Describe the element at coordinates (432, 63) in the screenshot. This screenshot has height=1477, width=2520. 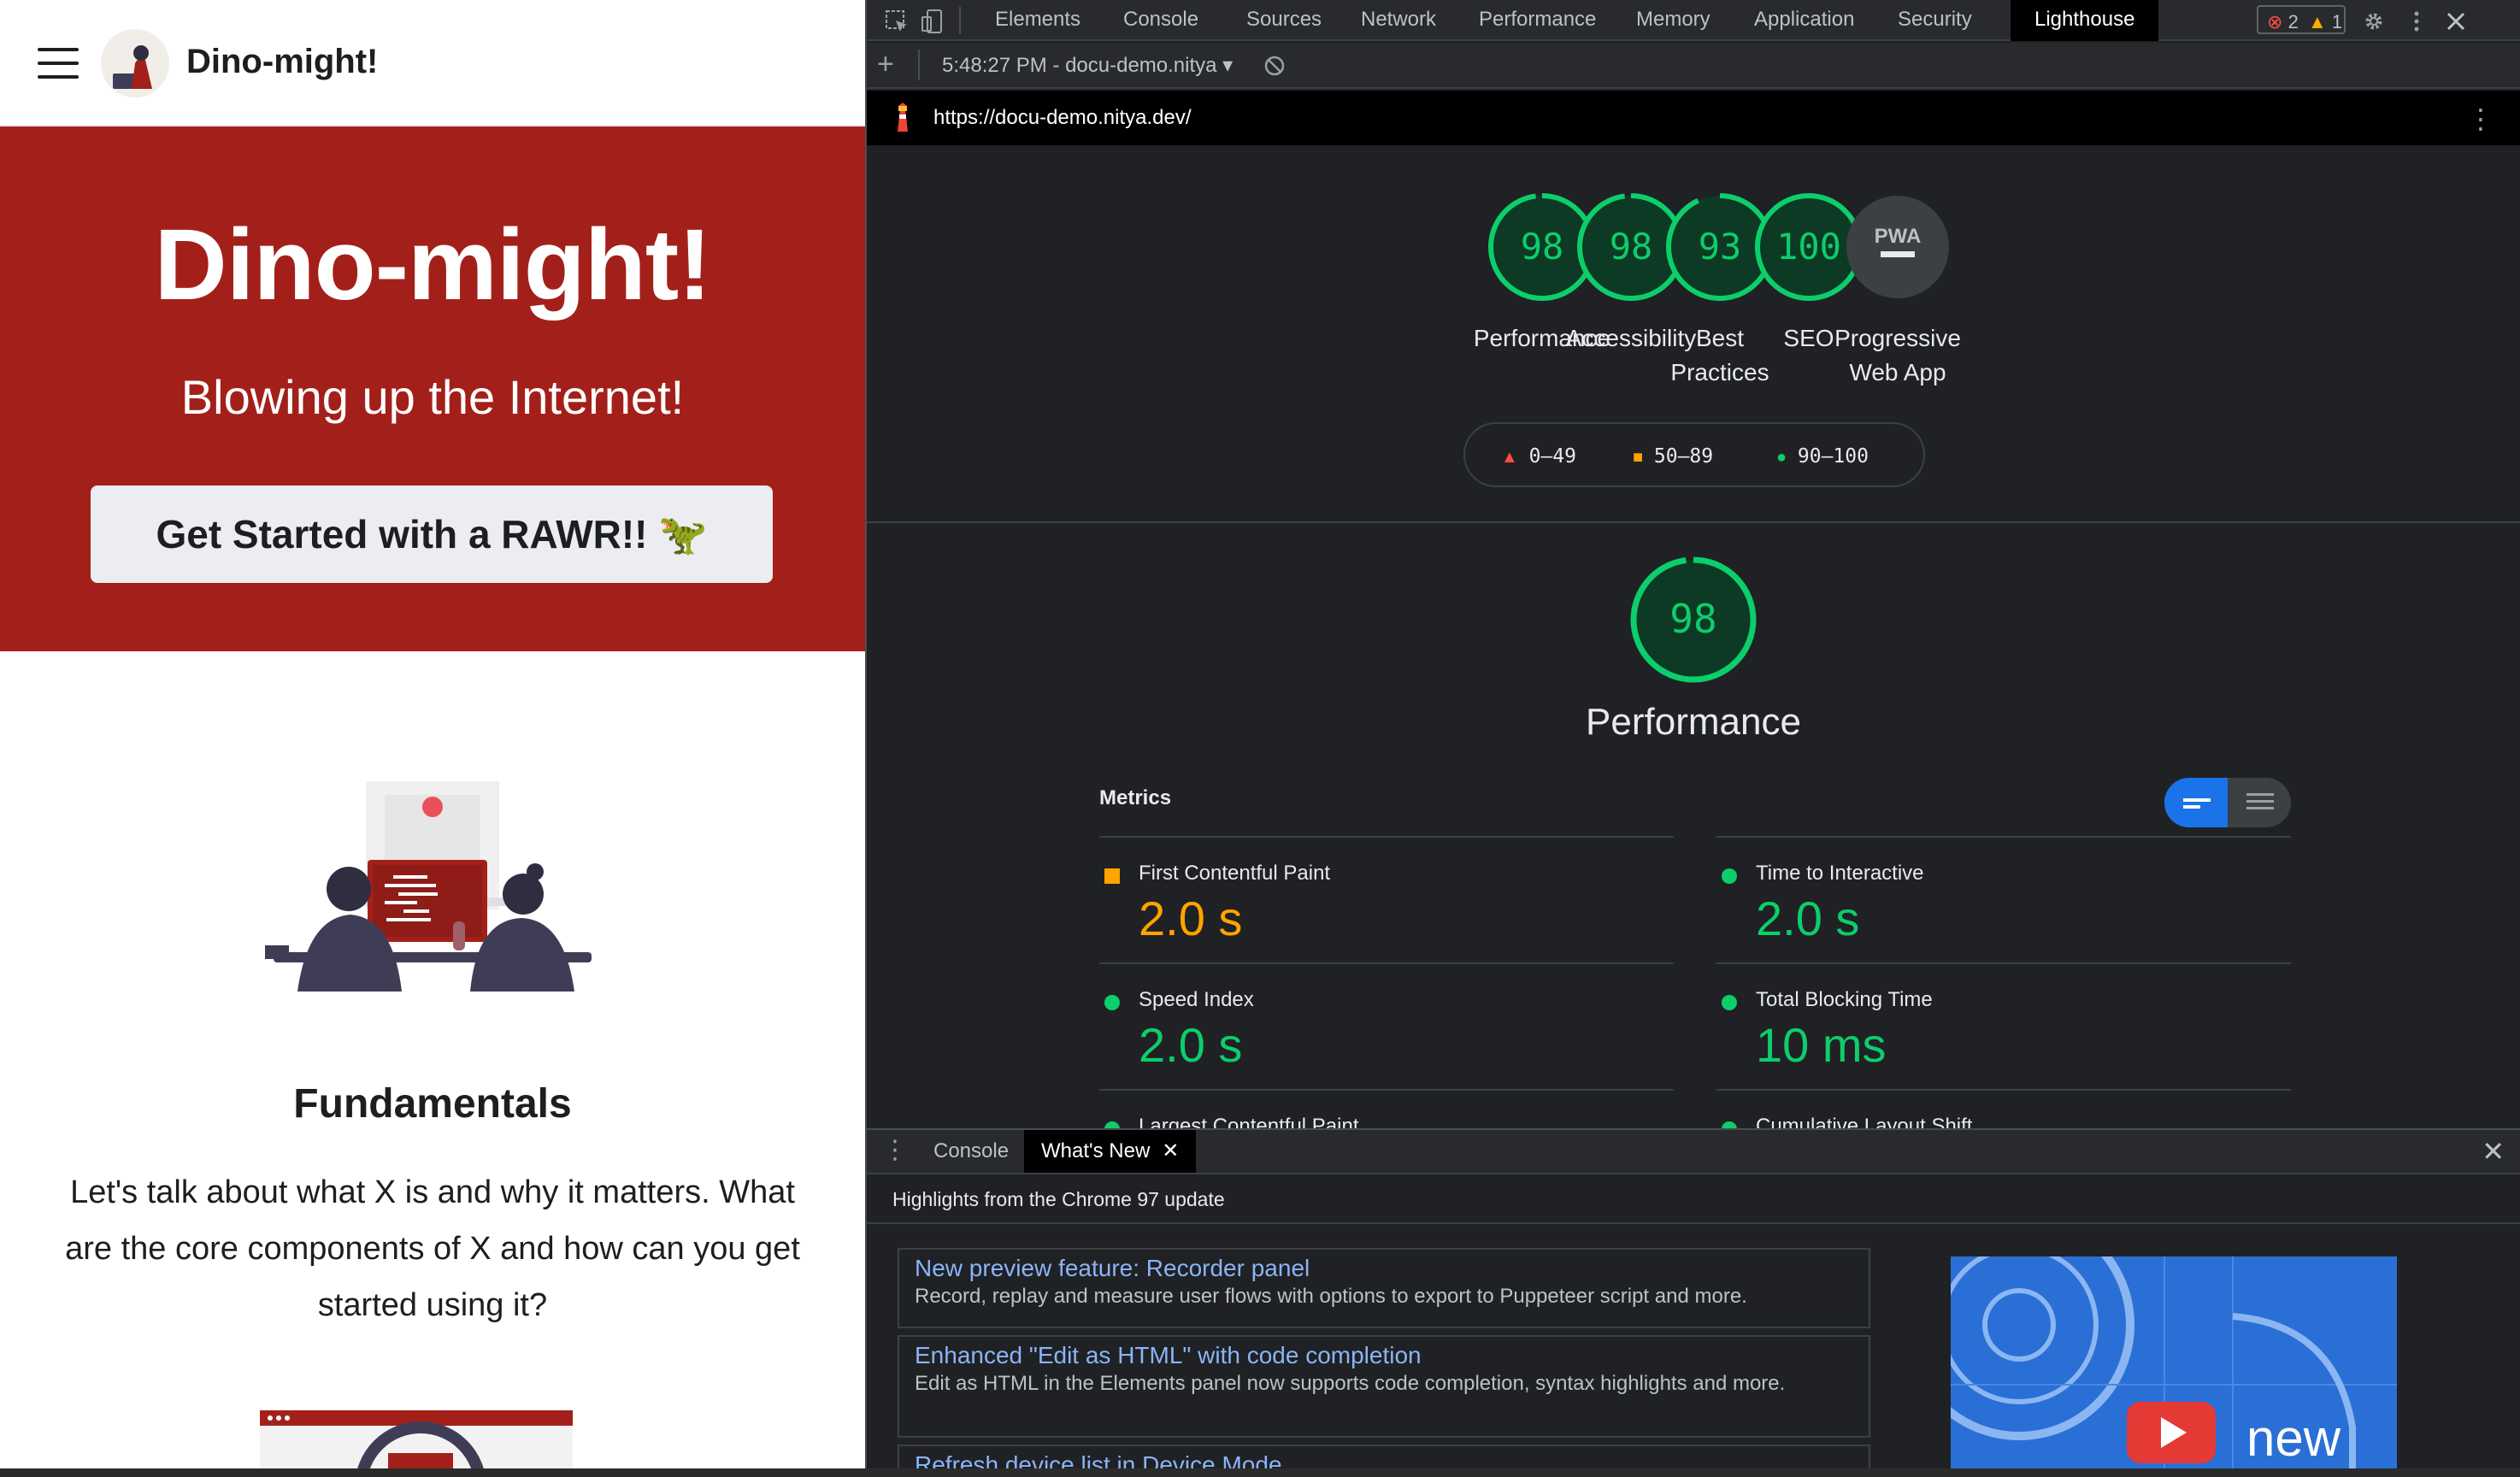
I see `site-navbar: Dino-might!` at that location.